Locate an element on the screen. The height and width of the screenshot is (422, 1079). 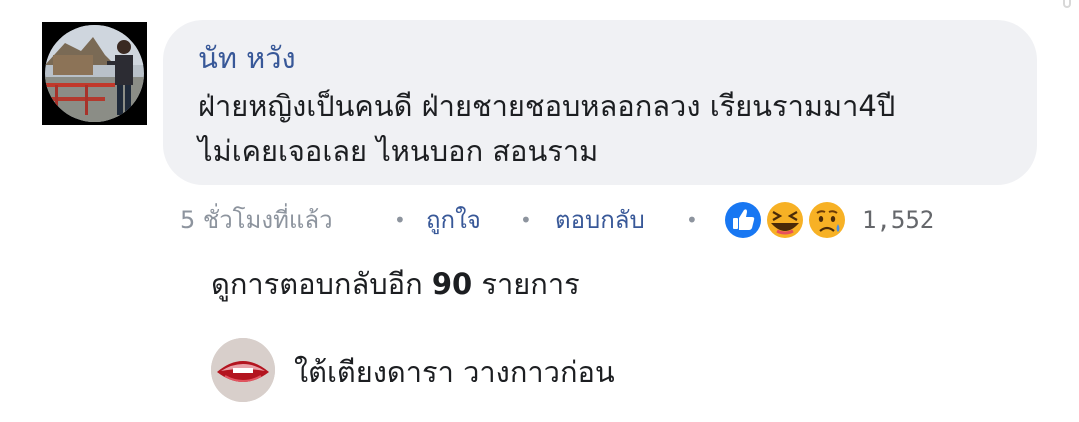
more-replies-count: 90 is located at coordinates (452, 284).